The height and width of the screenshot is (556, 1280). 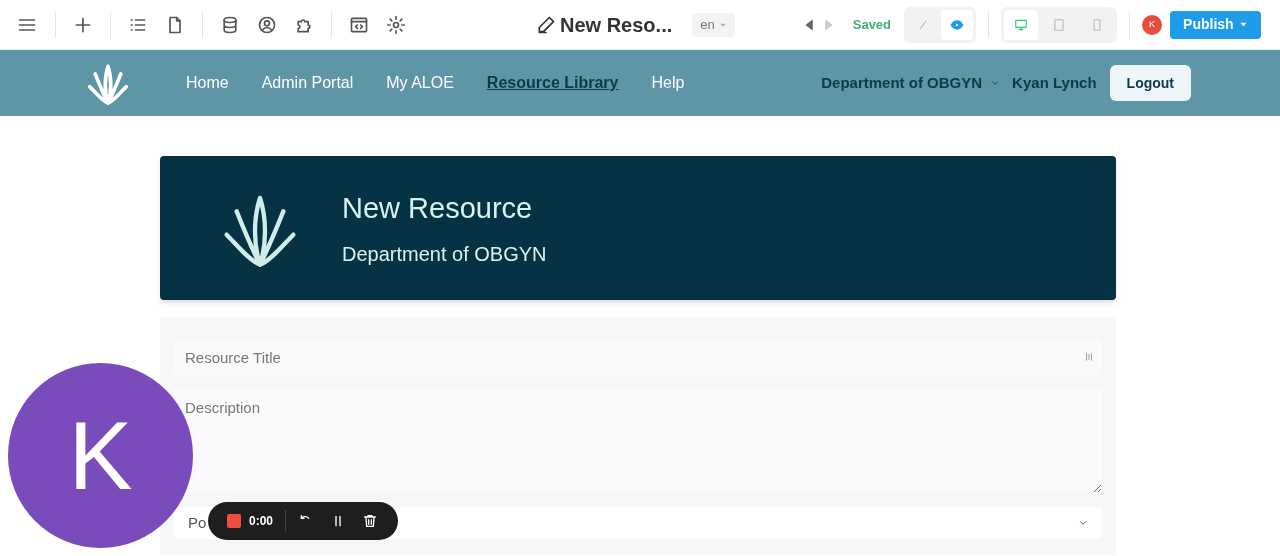 I want to click on recording-time: 0:00, so click(x=261, y=521).